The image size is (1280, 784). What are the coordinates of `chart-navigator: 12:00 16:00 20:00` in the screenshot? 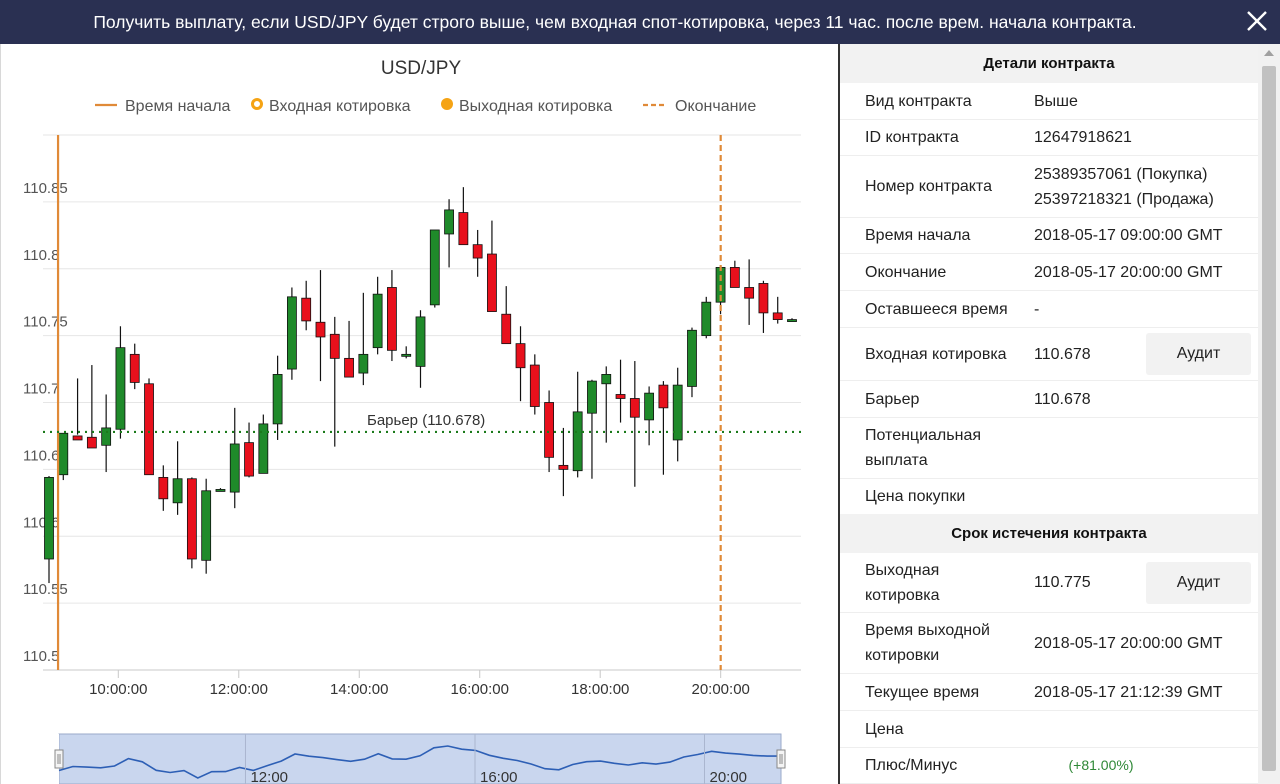 It's located at (414, 758).